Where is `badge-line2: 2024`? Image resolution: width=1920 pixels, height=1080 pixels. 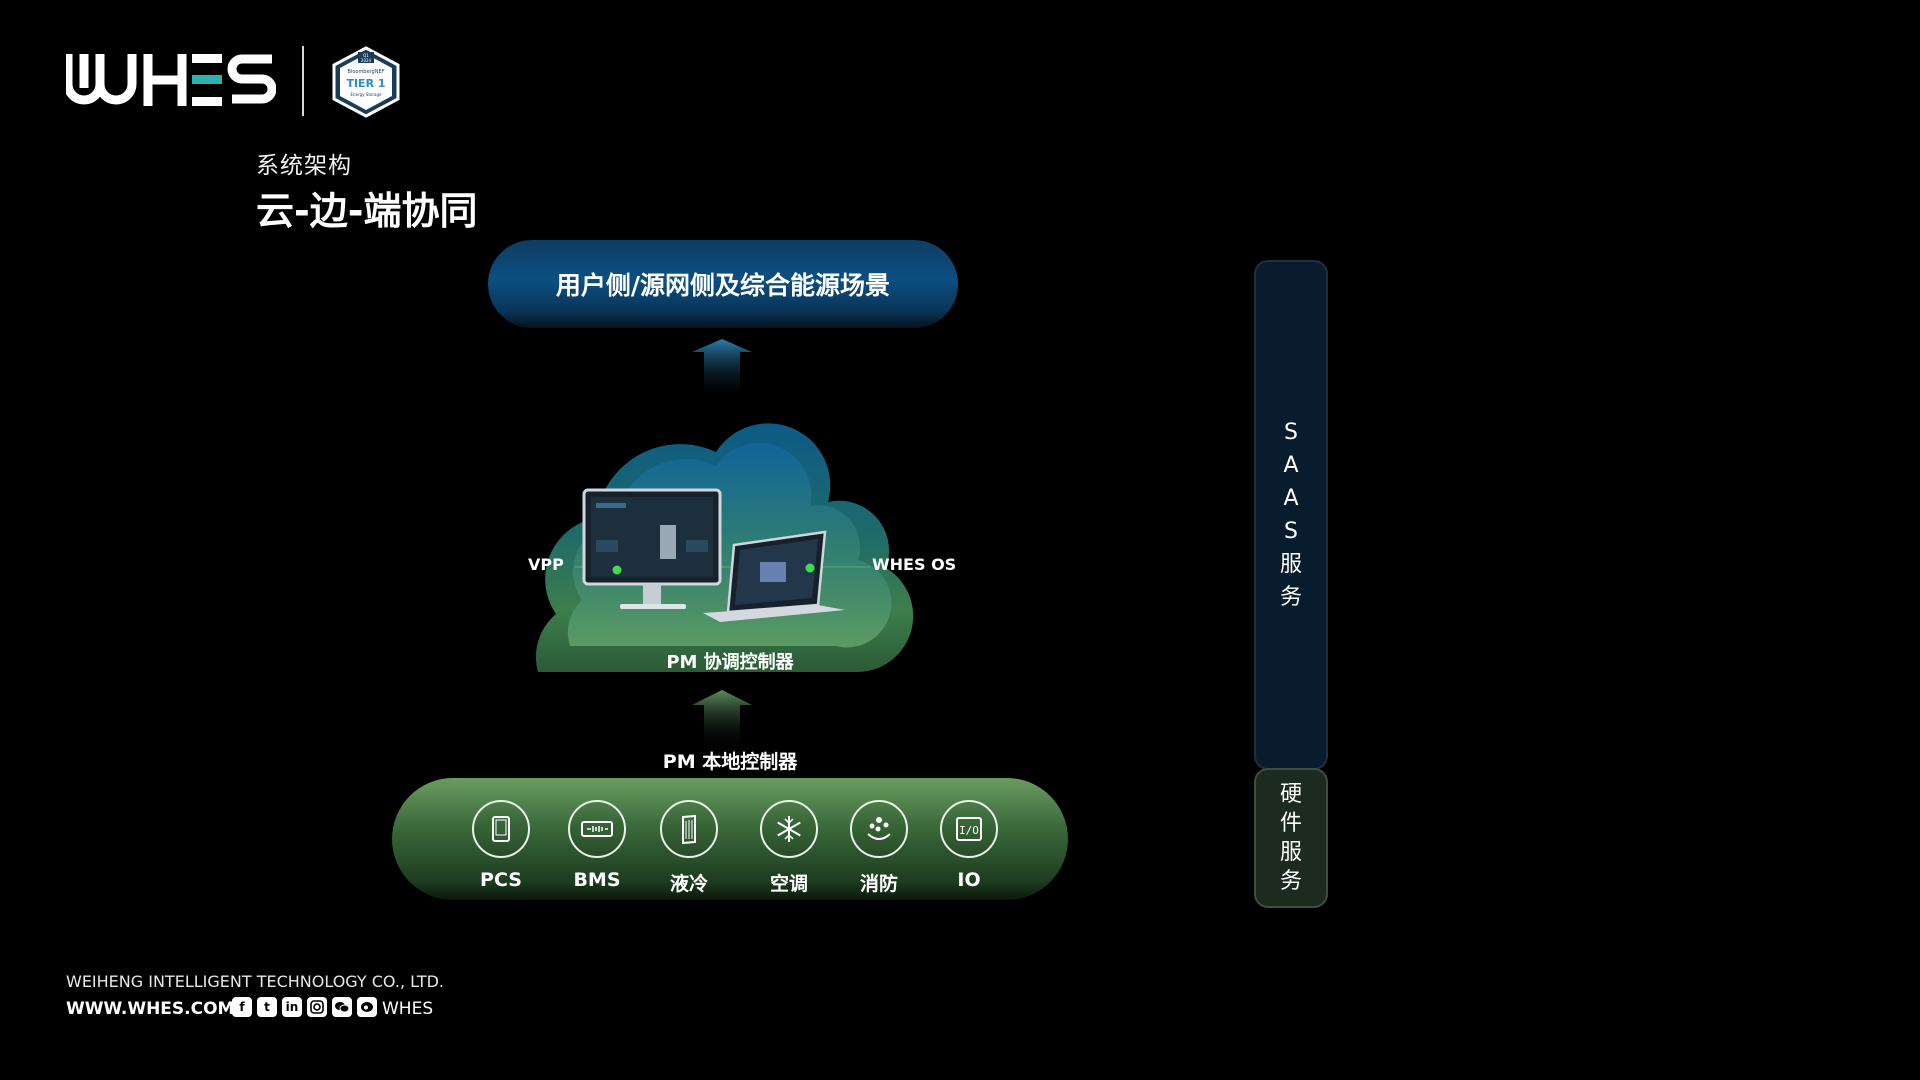
badge-line2: 2024 is located at coordinates (366, 60).